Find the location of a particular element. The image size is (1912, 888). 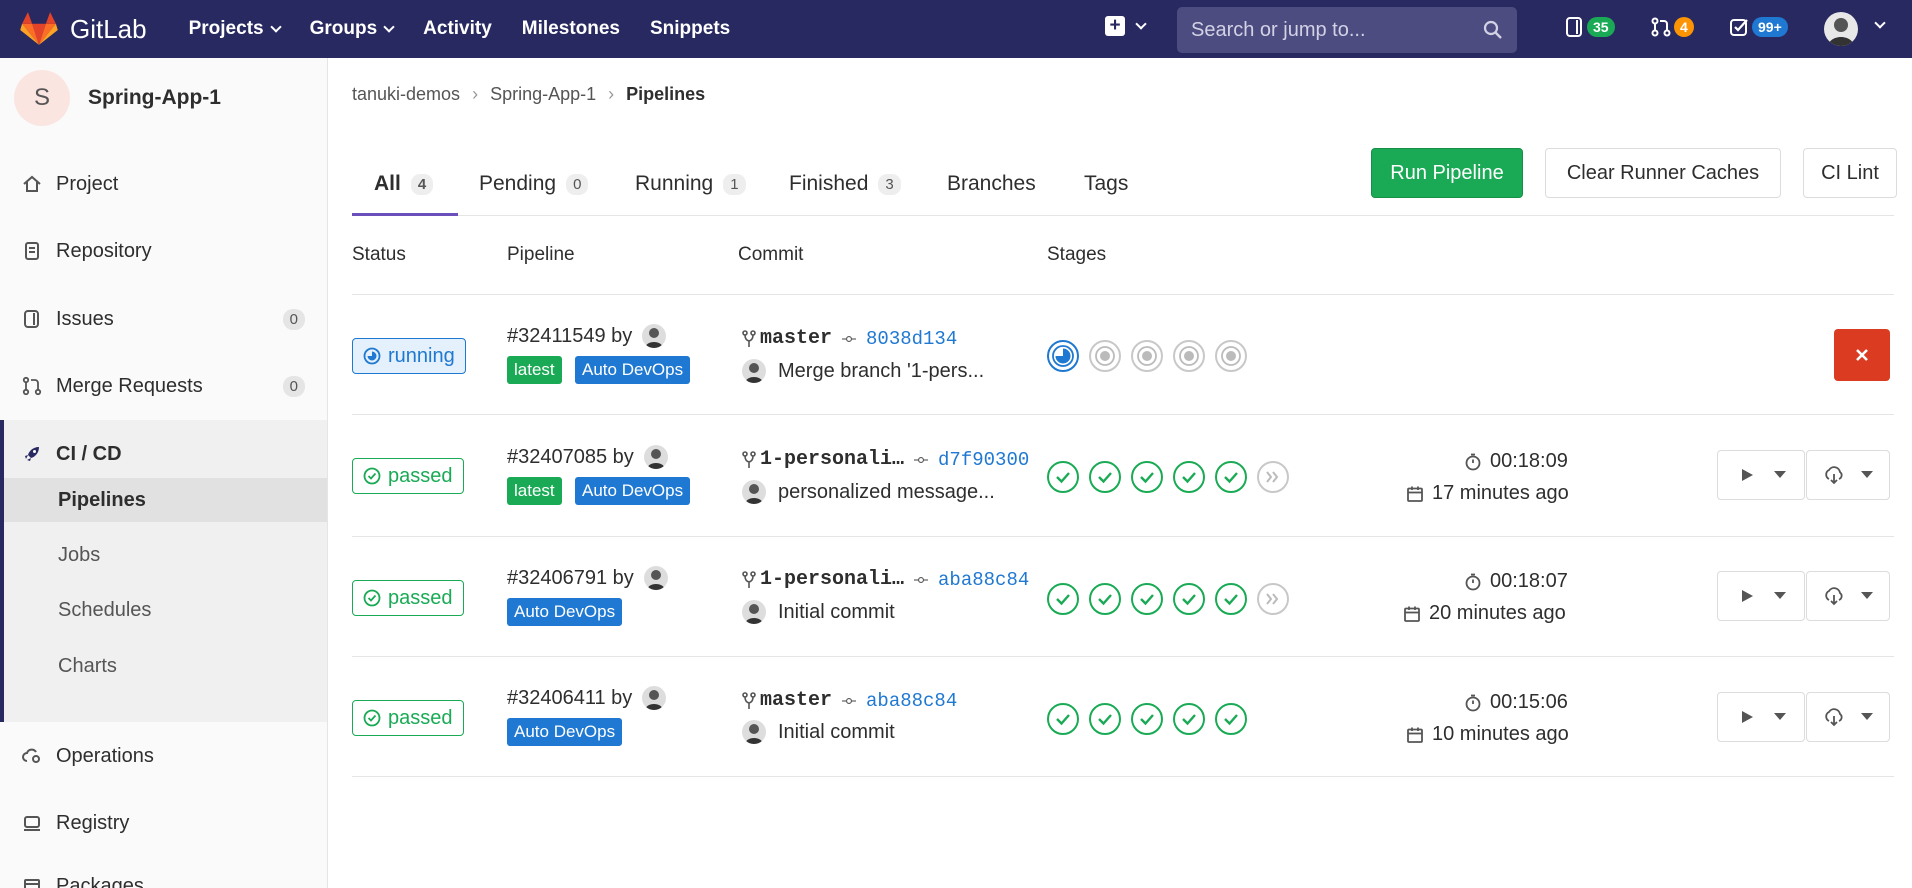

issues-counter: 35 is located at coordinates (1589, 27).